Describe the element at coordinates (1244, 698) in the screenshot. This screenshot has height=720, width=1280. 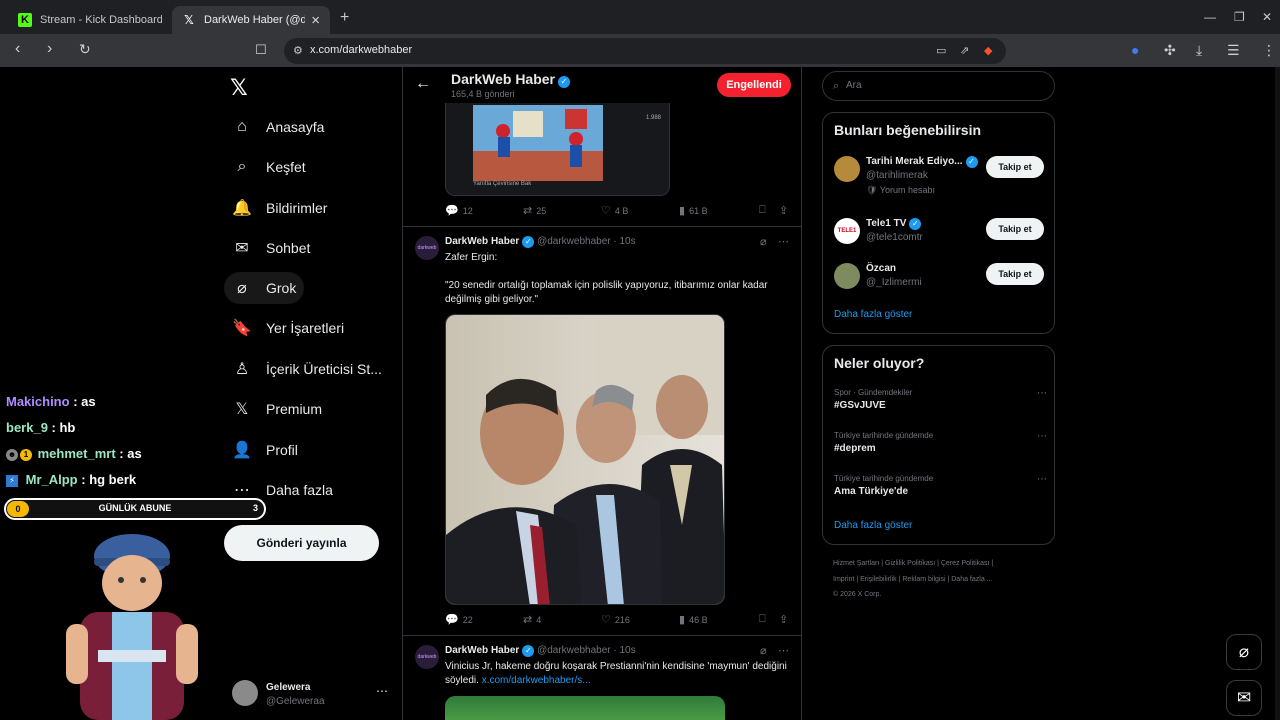
I see `messages-float-button: ✉` at that location.